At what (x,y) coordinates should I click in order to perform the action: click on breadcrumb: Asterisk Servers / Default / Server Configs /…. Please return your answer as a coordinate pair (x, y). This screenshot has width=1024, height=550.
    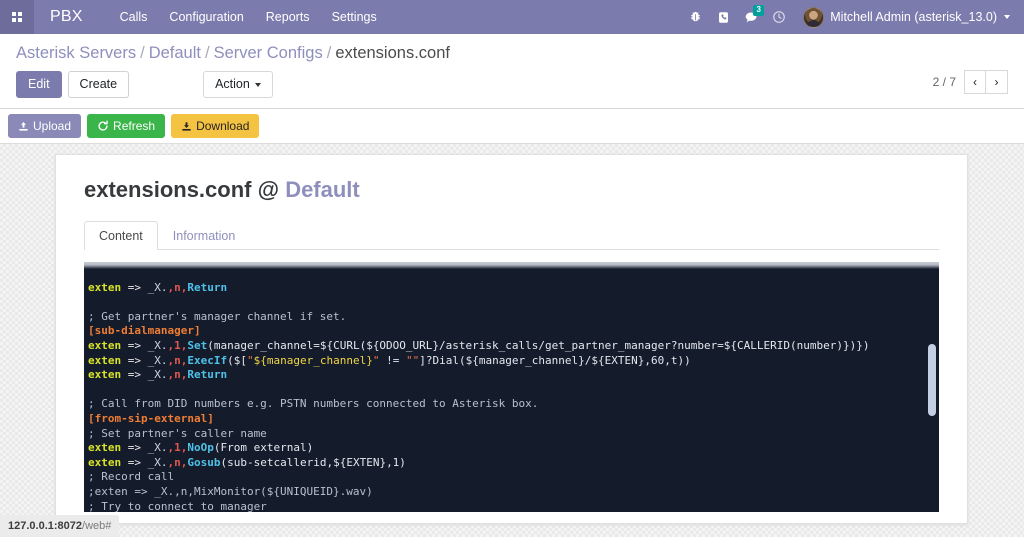
    Looking at the image, I should click on (512, 50).